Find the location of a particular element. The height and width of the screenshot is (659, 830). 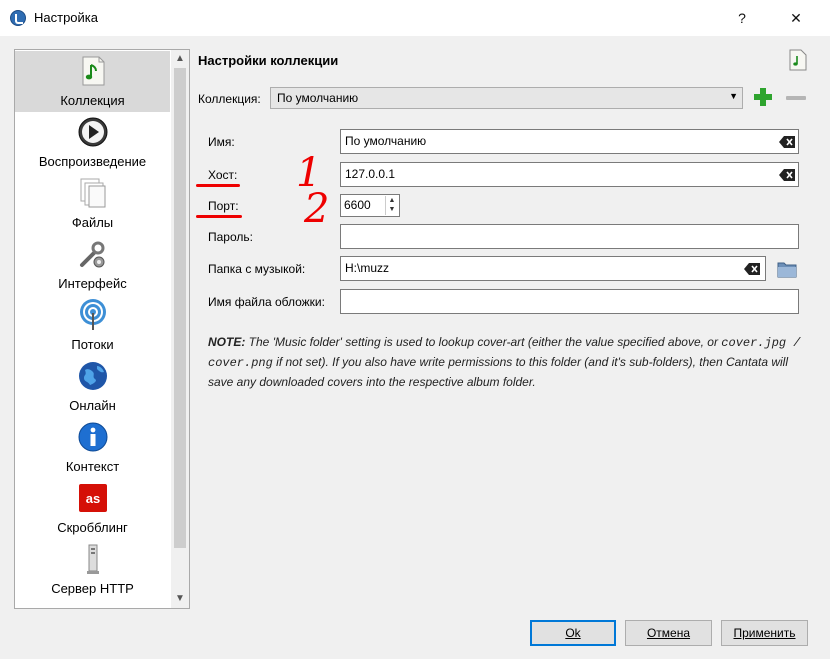

sidebar-item-label: Воспроизведение is located at coordinates (92, 161).